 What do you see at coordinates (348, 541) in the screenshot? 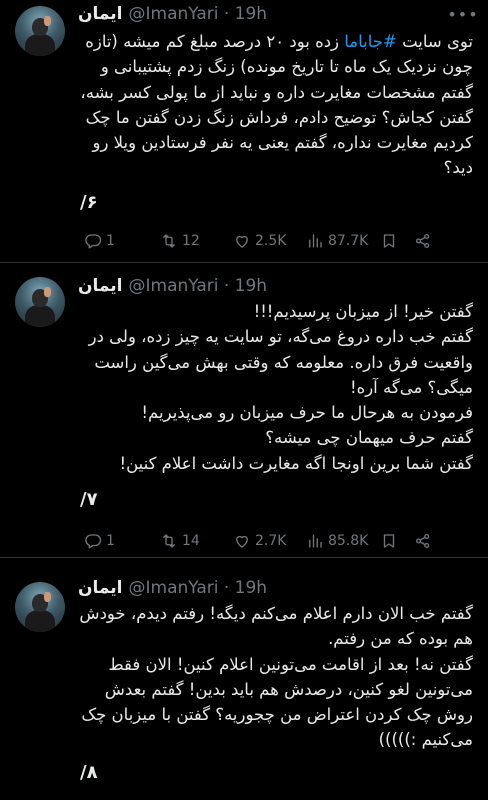
I see `views-count: 85.8K` at bounding box center [348, 541].